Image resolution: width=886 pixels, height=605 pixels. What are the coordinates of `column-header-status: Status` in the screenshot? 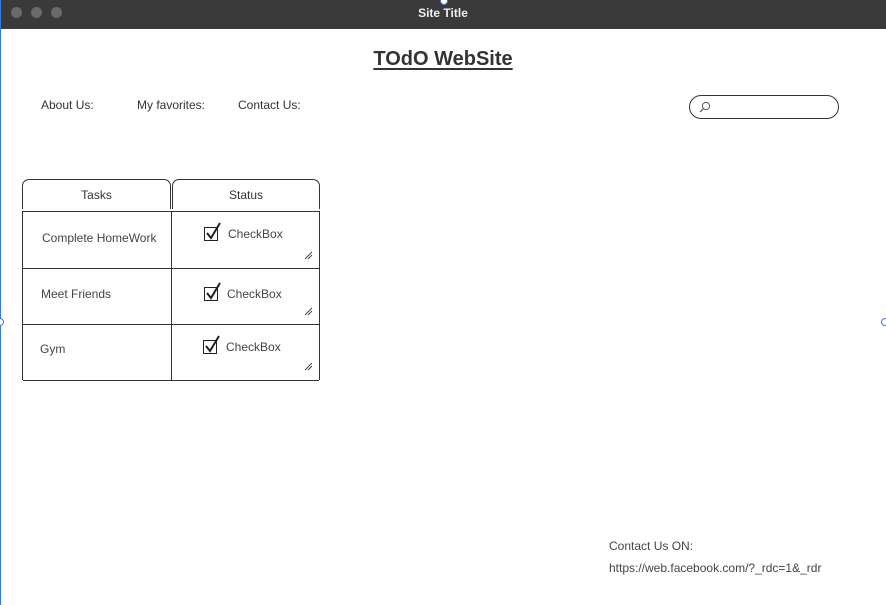 It's located at (246, 194).